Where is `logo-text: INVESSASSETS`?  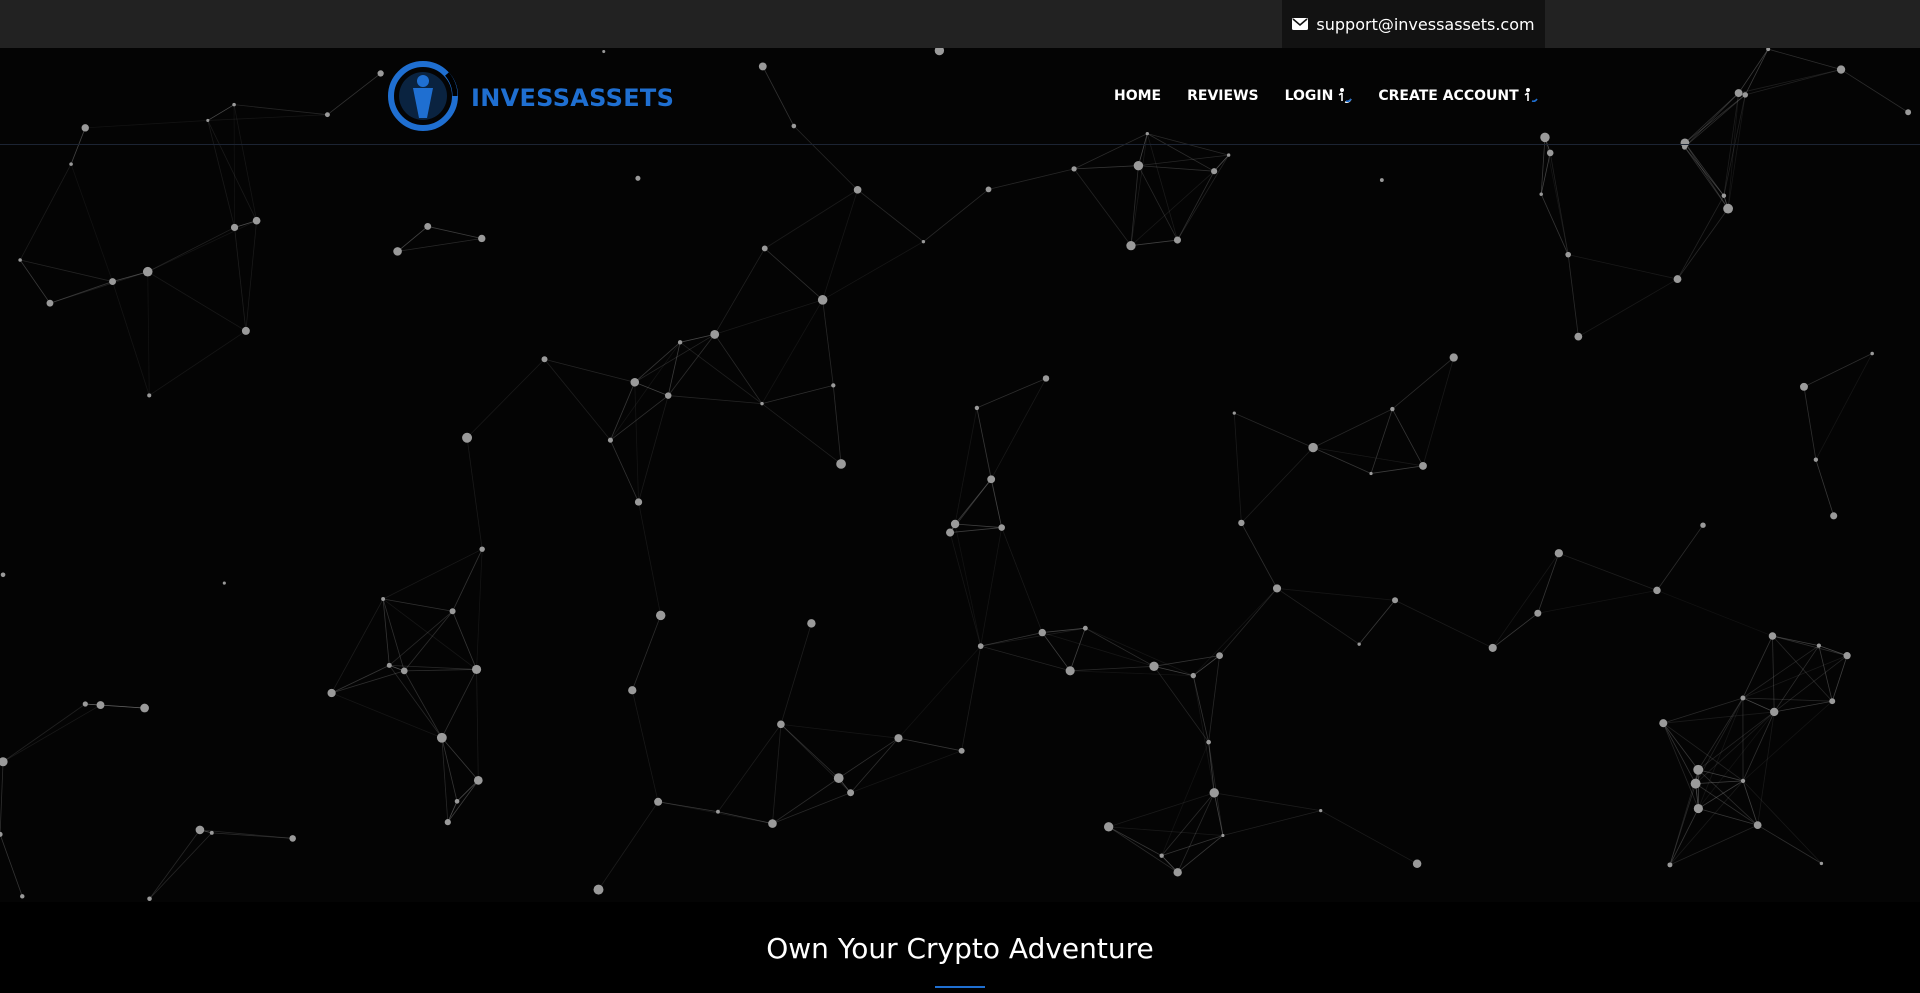
logo-text: INVESSASSETS is located at coordinates (573, 98).